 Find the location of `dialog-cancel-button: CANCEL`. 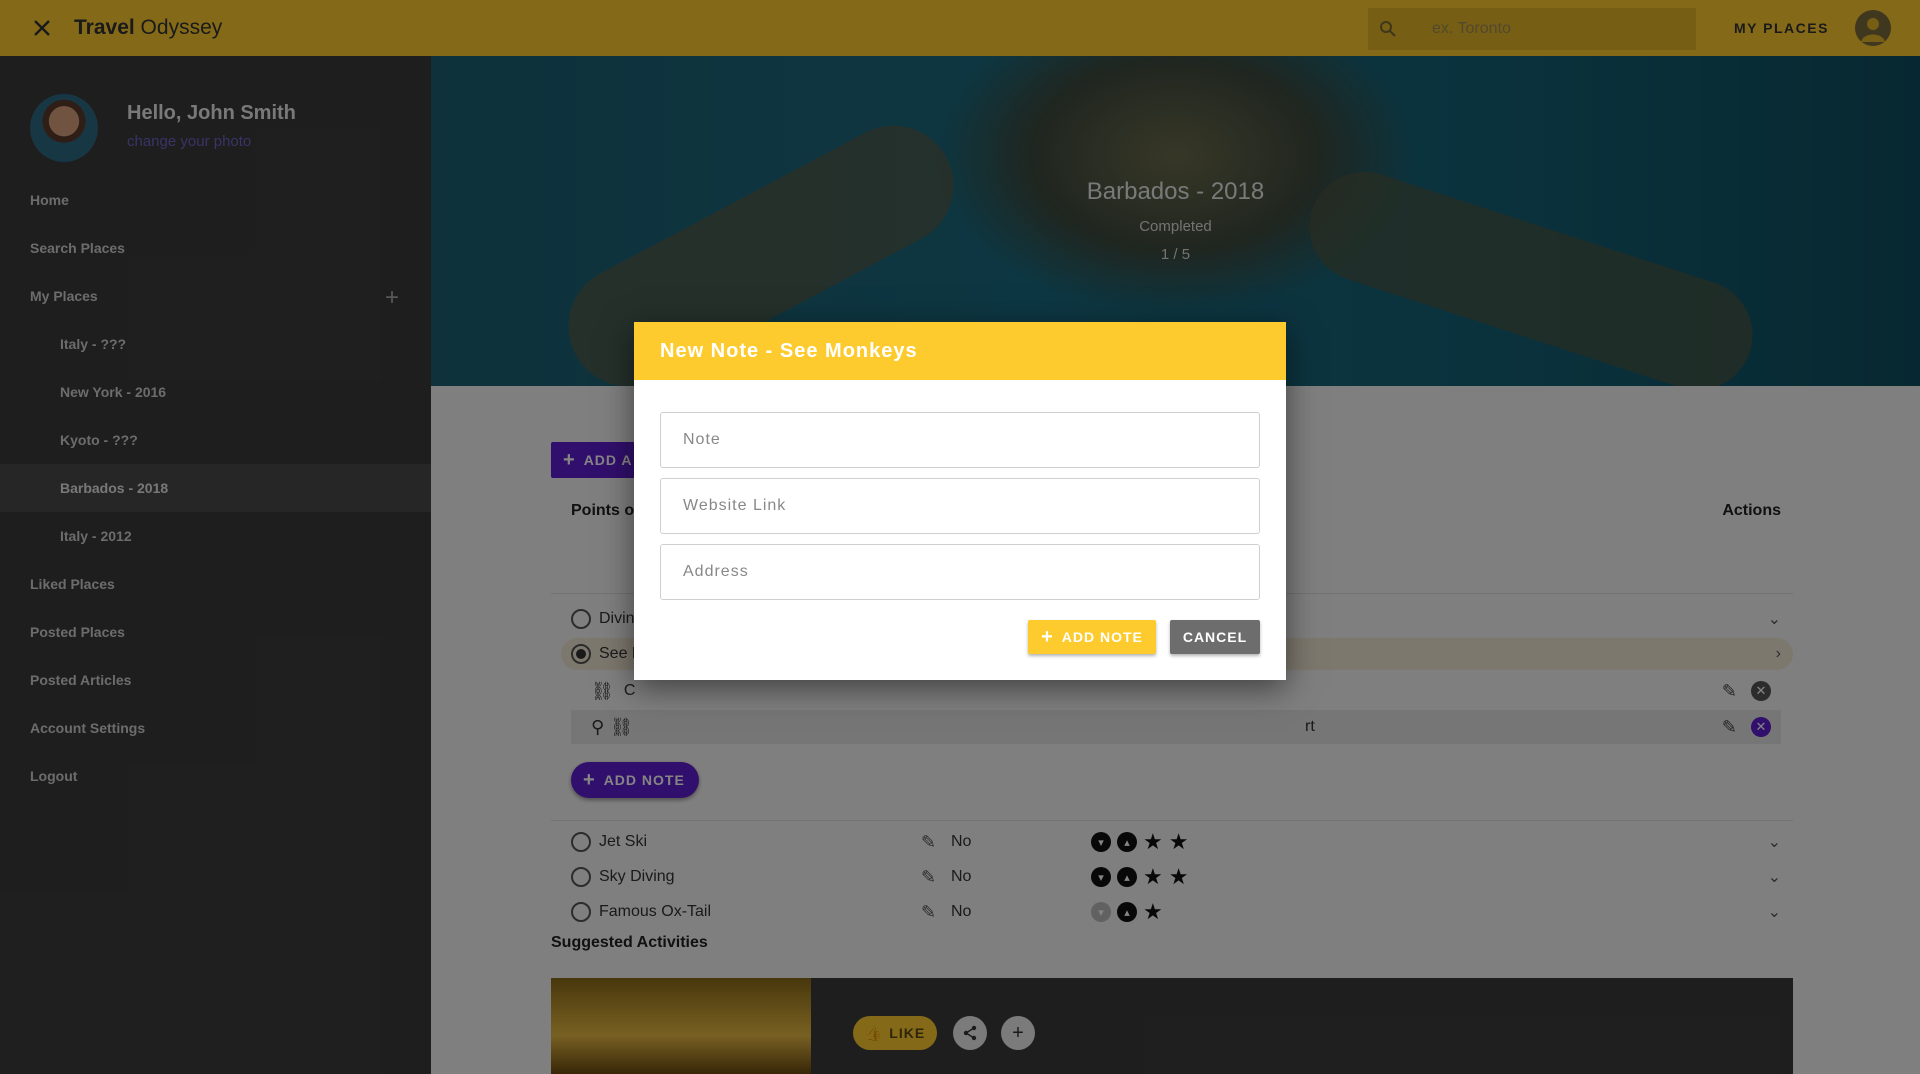

dialog-cancel-button: CANCEL is located at coordinates (1215, 637).